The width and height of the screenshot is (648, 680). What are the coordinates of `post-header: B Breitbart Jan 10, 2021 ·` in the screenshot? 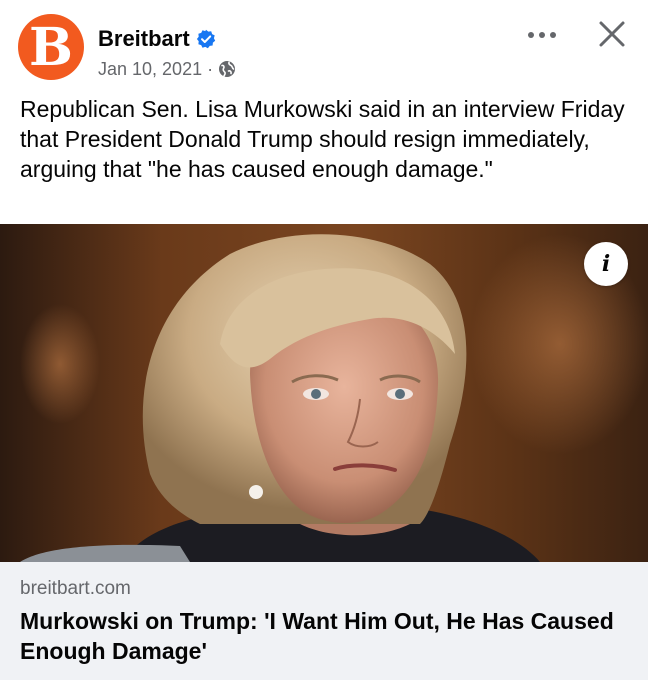 It's located at (324, 48).